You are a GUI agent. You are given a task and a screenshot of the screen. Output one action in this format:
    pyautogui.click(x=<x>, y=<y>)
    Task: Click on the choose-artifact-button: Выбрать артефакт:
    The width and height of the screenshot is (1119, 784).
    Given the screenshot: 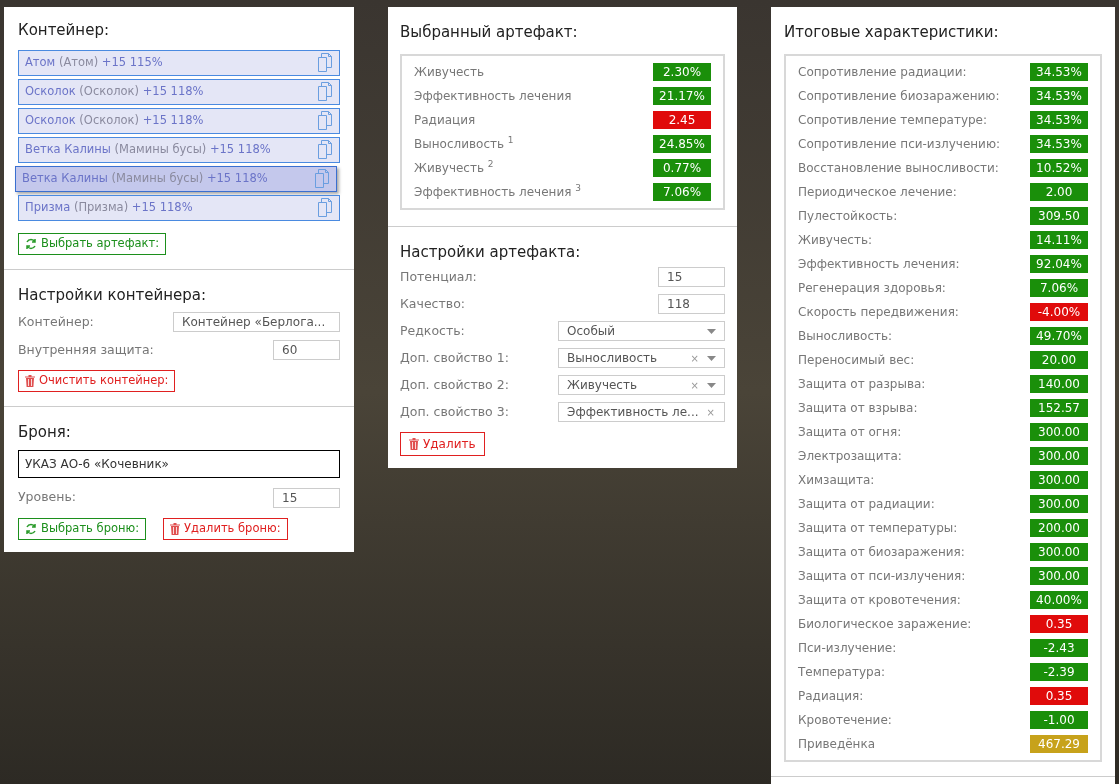 What is the action you would take?
    pyautogui.click(x=92, y=243)
    